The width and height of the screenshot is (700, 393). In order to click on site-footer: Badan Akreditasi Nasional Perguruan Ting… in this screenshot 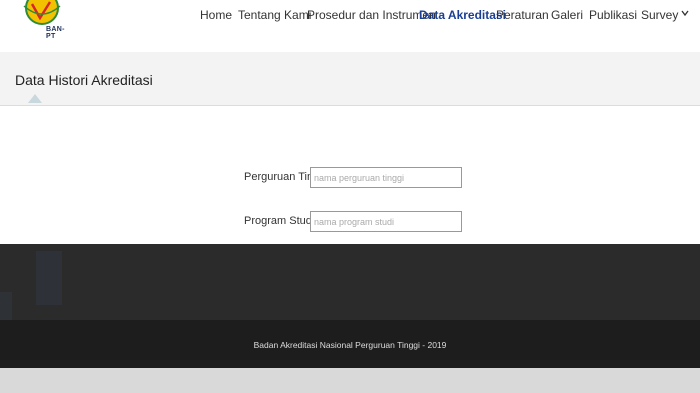, I will do `click(350, 344)`.